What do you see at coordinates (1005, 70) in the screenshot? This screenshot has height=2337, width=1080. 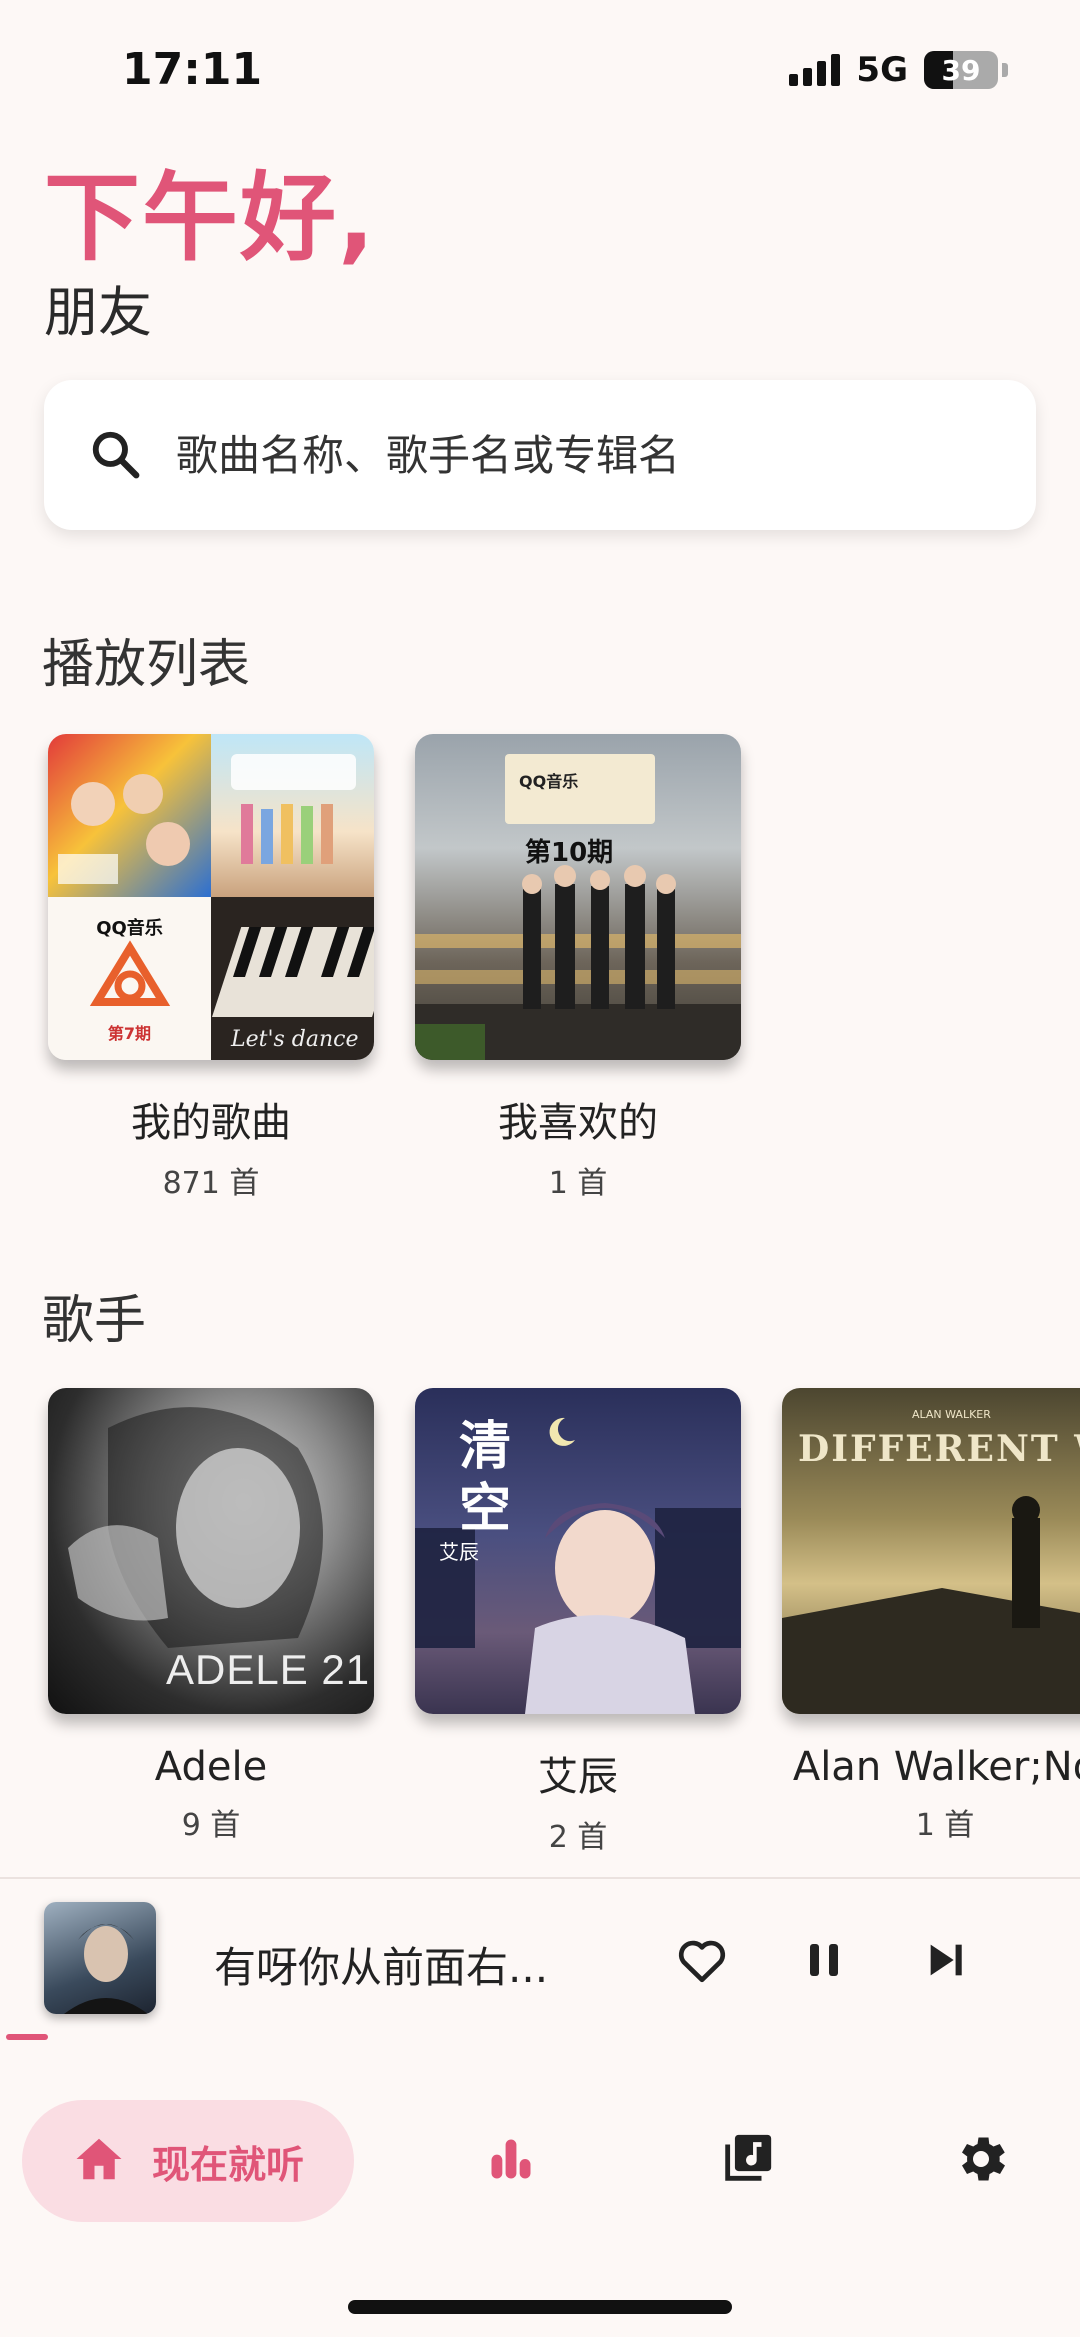 I see `battery-tip` at bounding box center [1005, 70].